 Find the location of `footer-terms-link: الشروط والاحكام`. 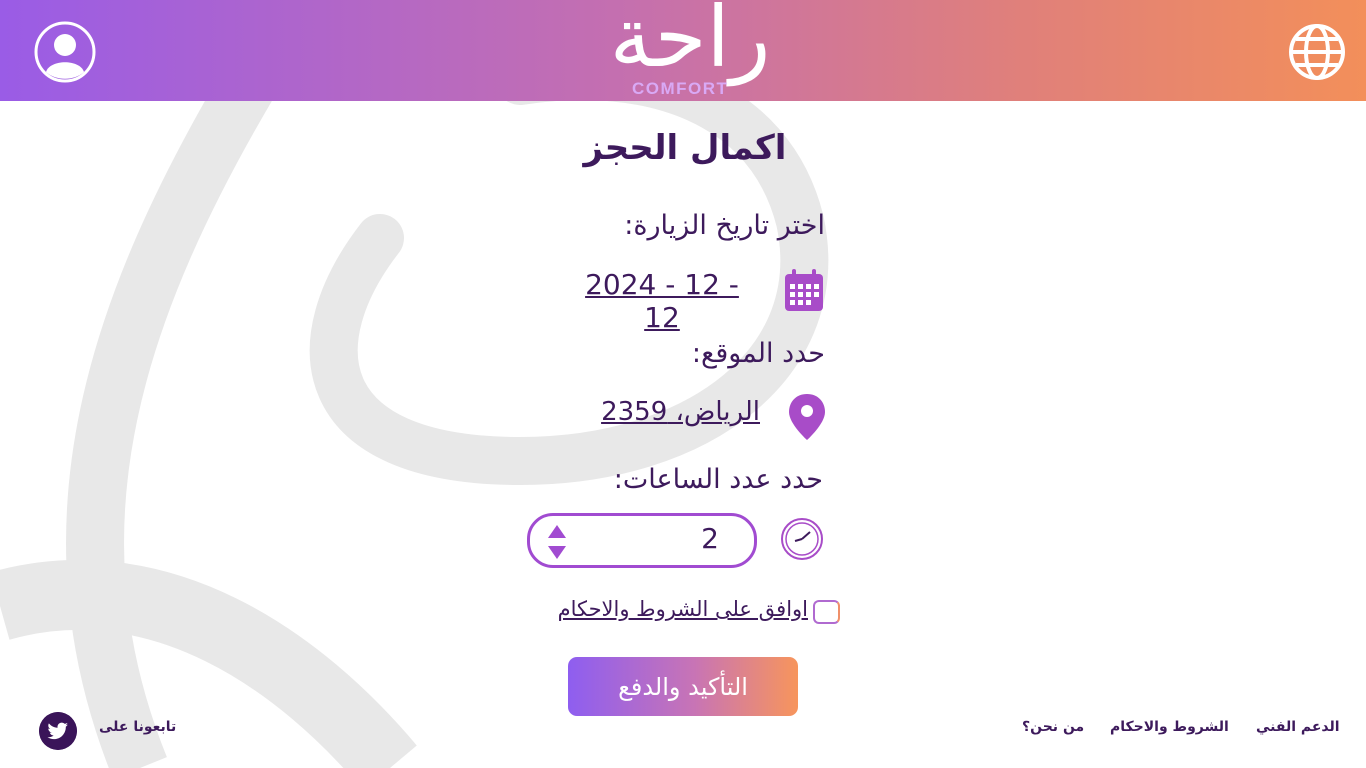

footer-terms-link: الشروط والاحكام is located at coordinates (1169, 727).